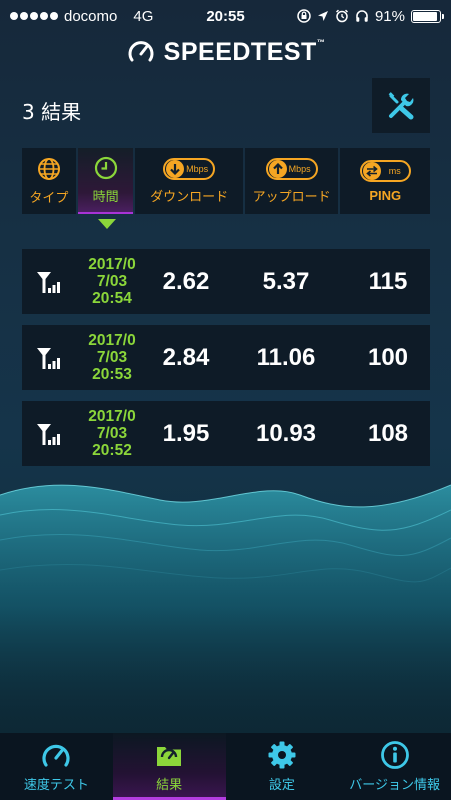  What do you see at coordinates (341, 16) in the screenshot?
I see `alarm-icon` at bounding box center [341, 16].